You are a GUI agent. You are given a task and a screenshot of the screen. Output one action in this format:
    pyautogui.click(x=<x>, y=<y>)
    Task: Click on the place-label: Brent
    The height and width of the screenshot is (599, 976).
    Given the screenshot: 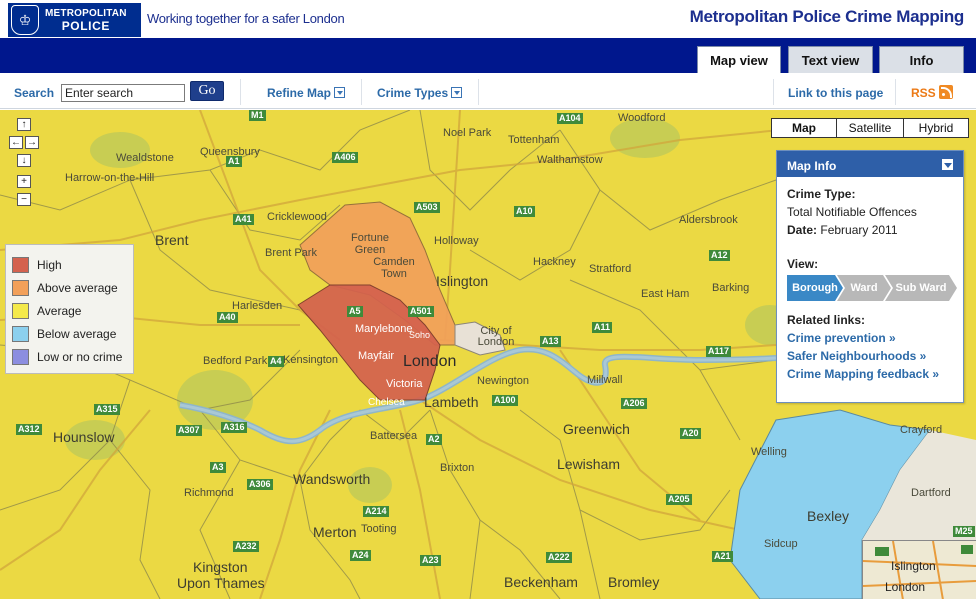 What is the action you would take?
    pyautogui.click(x=172, y=240)
    